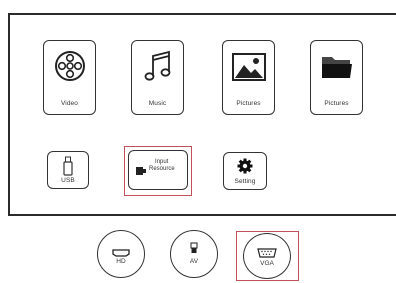 Image resolution: width=396 pixels, height=283 pixels. What do you see at coordinates (158, 69) in the screenshot?
I see `music-note-icon` at bounding box center [158, 69].